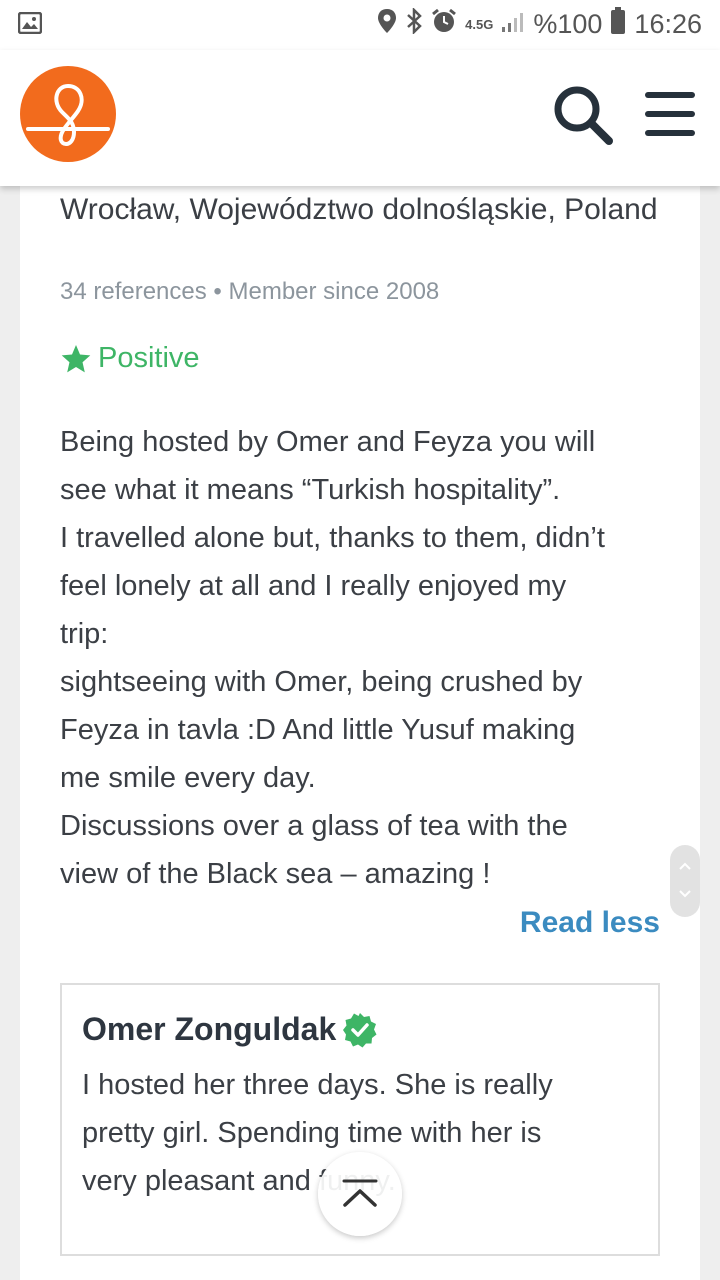  What do you see at coordinates (188, 778) in the screenshot?
I see `text-line: me smile every day.` at bounding box center [188, 778].